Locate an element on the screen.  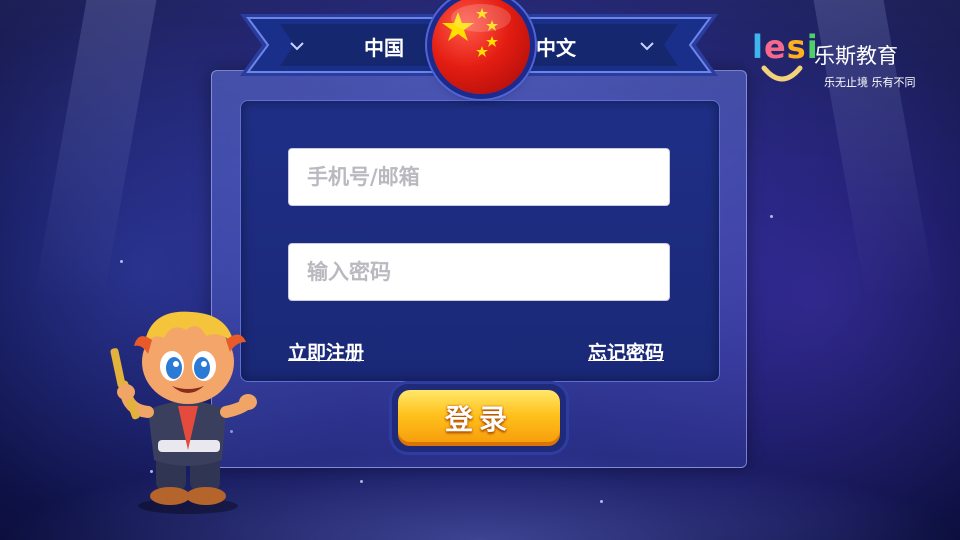
phone-email-input is located at coordinates (479, 177).